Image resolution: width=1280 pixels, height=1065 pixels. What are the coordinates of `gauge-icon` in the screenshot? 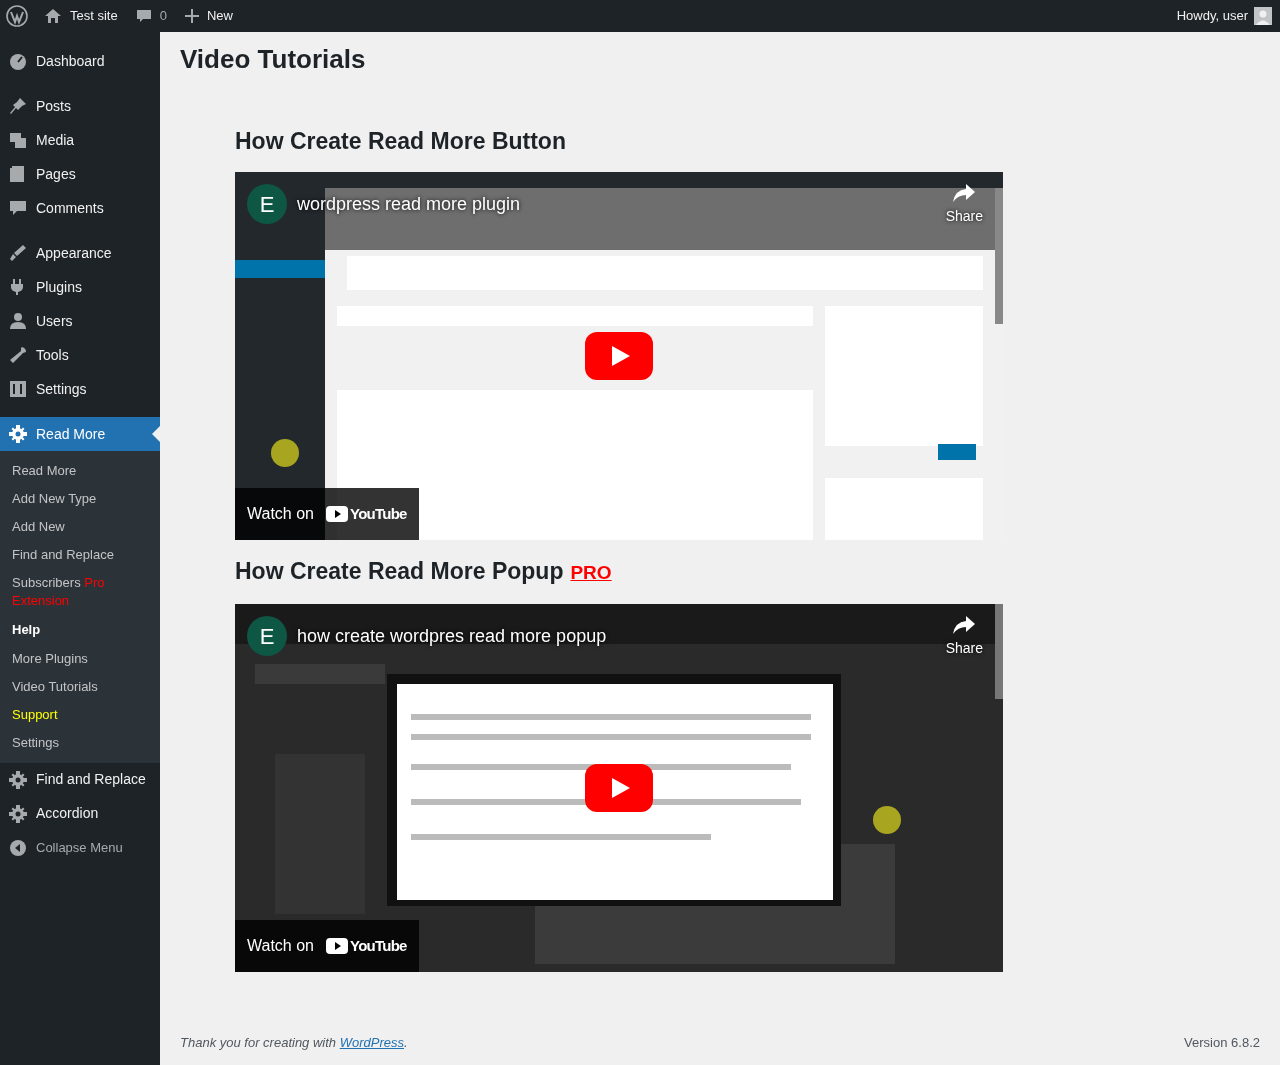 It's located at (18, 61).